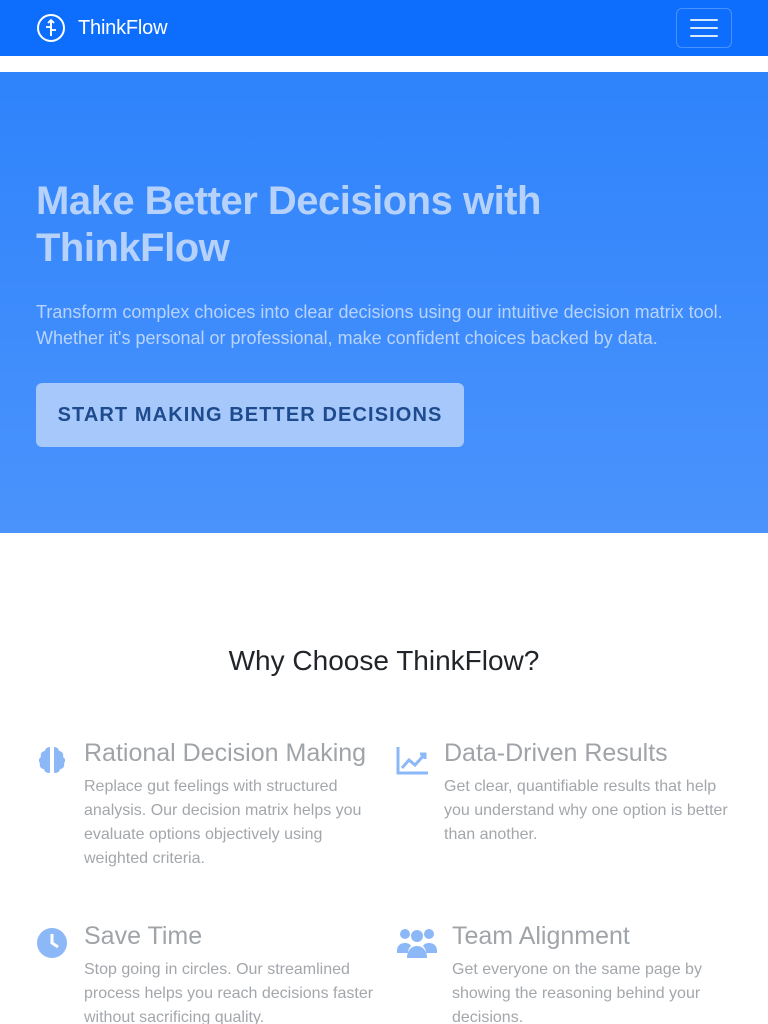 Image resolution: width=768 pixels, height=1024 pixels. Describe the element at coordinates (541, 936) in the screenshot. I see `feature-heading: Team Alignment` at that location.